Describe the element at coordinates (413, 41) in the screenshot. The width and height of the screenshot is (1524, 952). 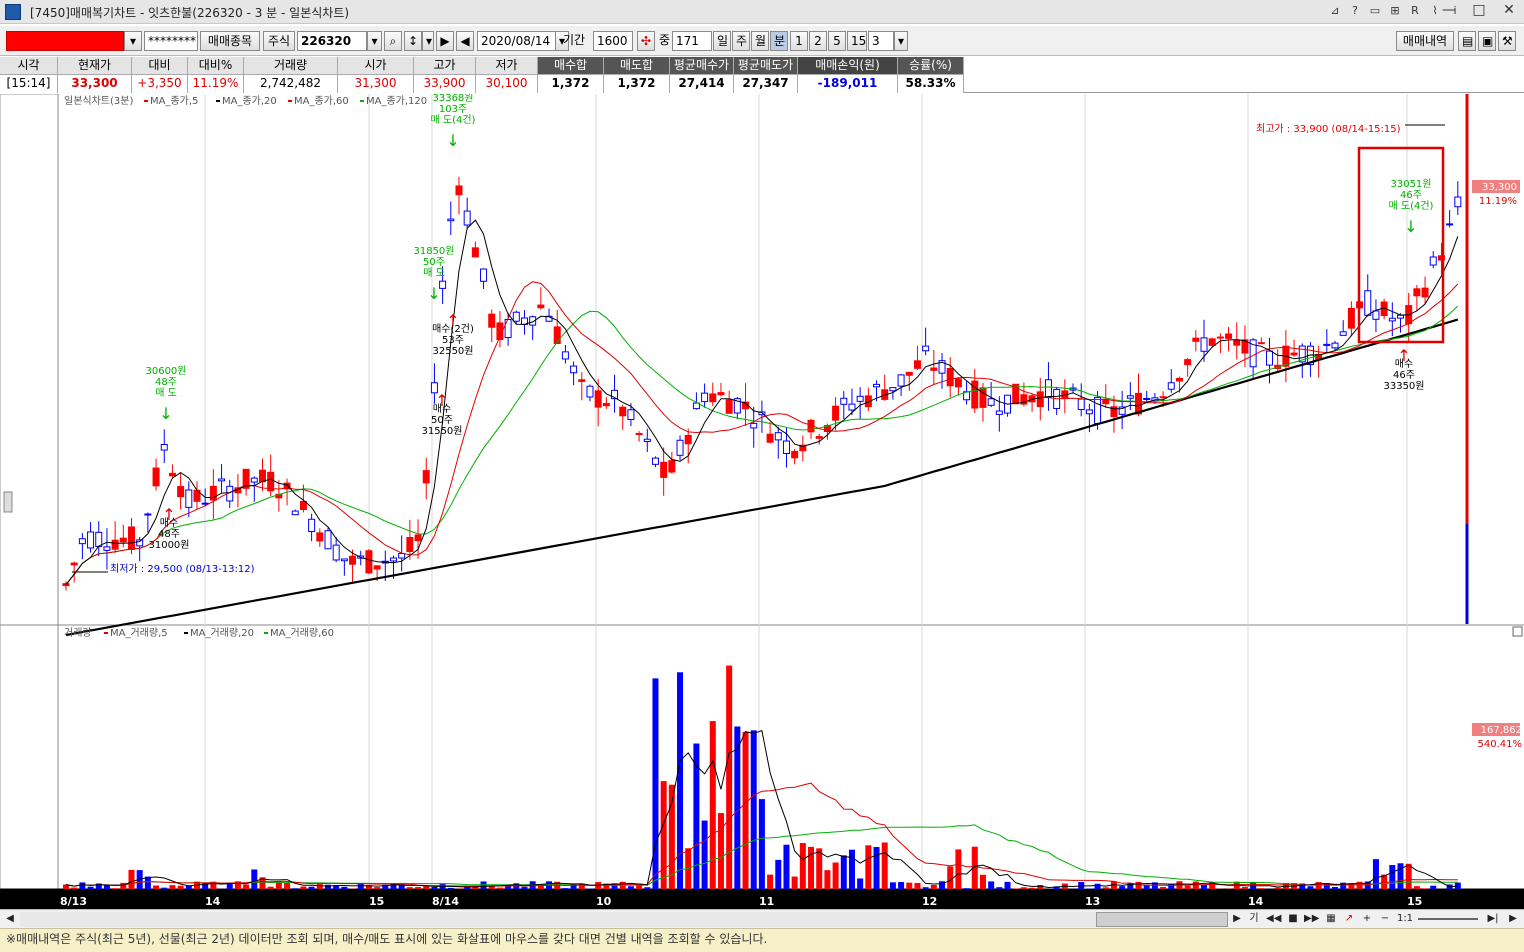
I see `sort-icon: ↕` at that location.